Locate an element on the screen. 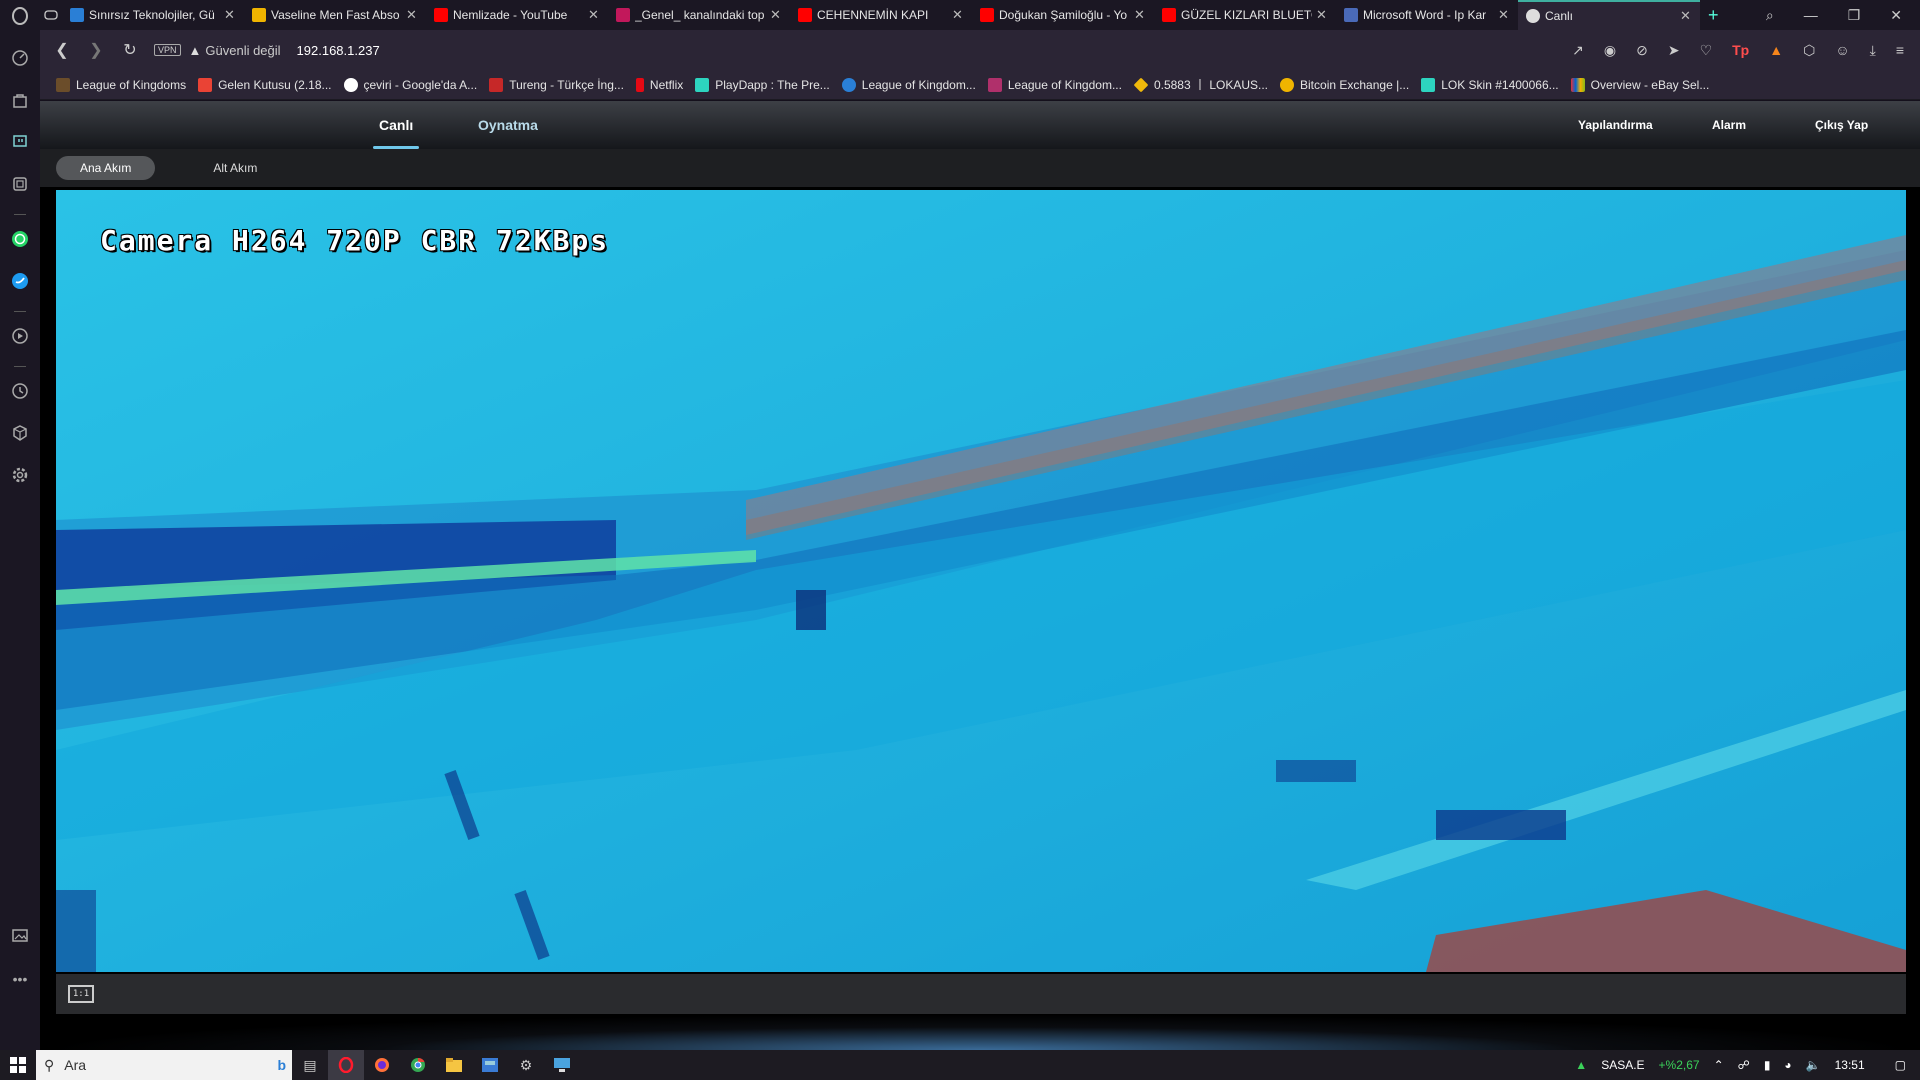  twitch-icon is located at coordinates (20, 142).